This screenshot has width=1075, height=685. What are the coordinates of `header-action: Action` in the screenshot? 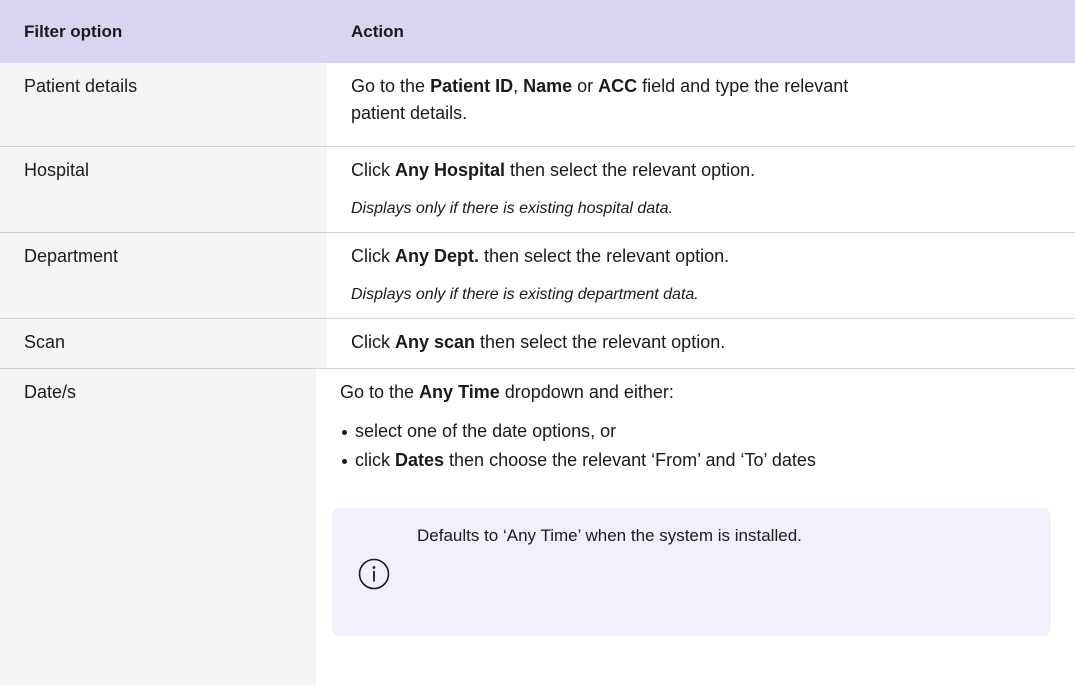 It's located at (377, 31).